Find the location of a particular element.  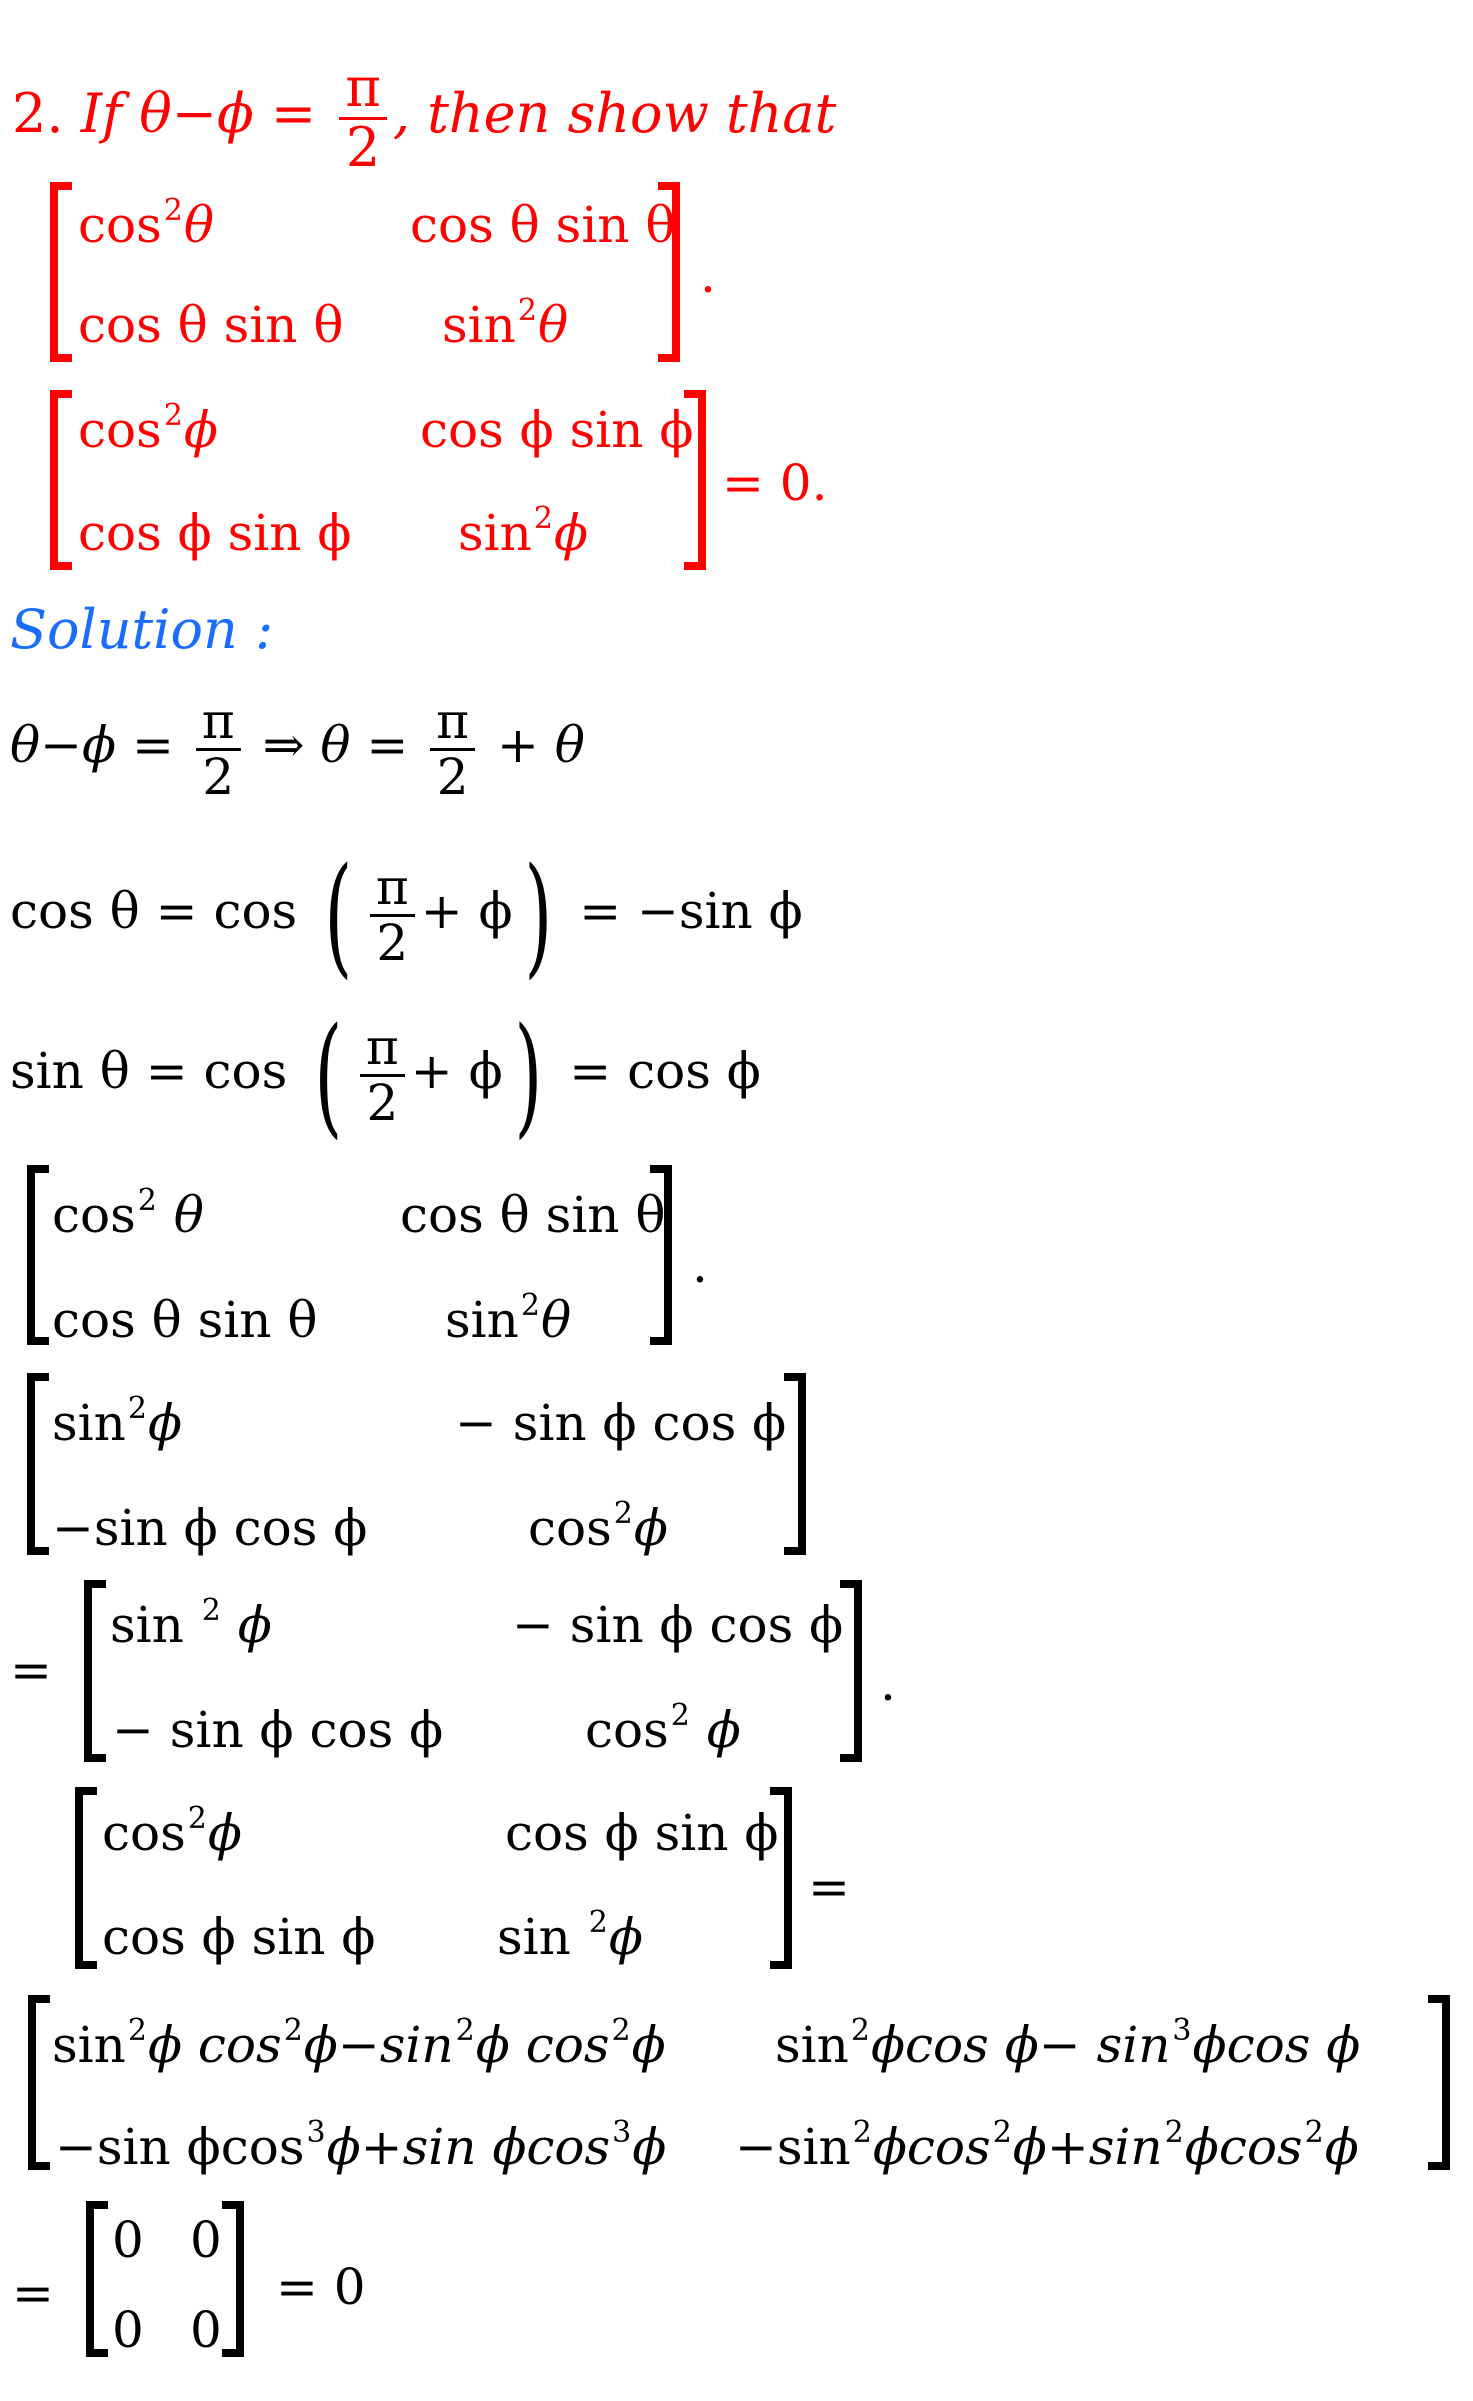

cell-r2c1: 0 is located at coordinates (128, 2330).